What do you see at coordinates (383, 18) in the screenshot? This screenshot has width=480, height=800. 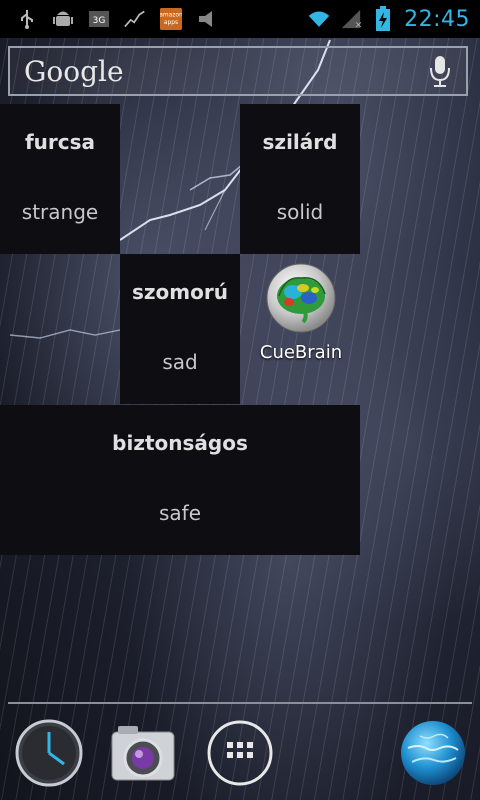 I see `battery-icon` at bounding box center [383, 18].